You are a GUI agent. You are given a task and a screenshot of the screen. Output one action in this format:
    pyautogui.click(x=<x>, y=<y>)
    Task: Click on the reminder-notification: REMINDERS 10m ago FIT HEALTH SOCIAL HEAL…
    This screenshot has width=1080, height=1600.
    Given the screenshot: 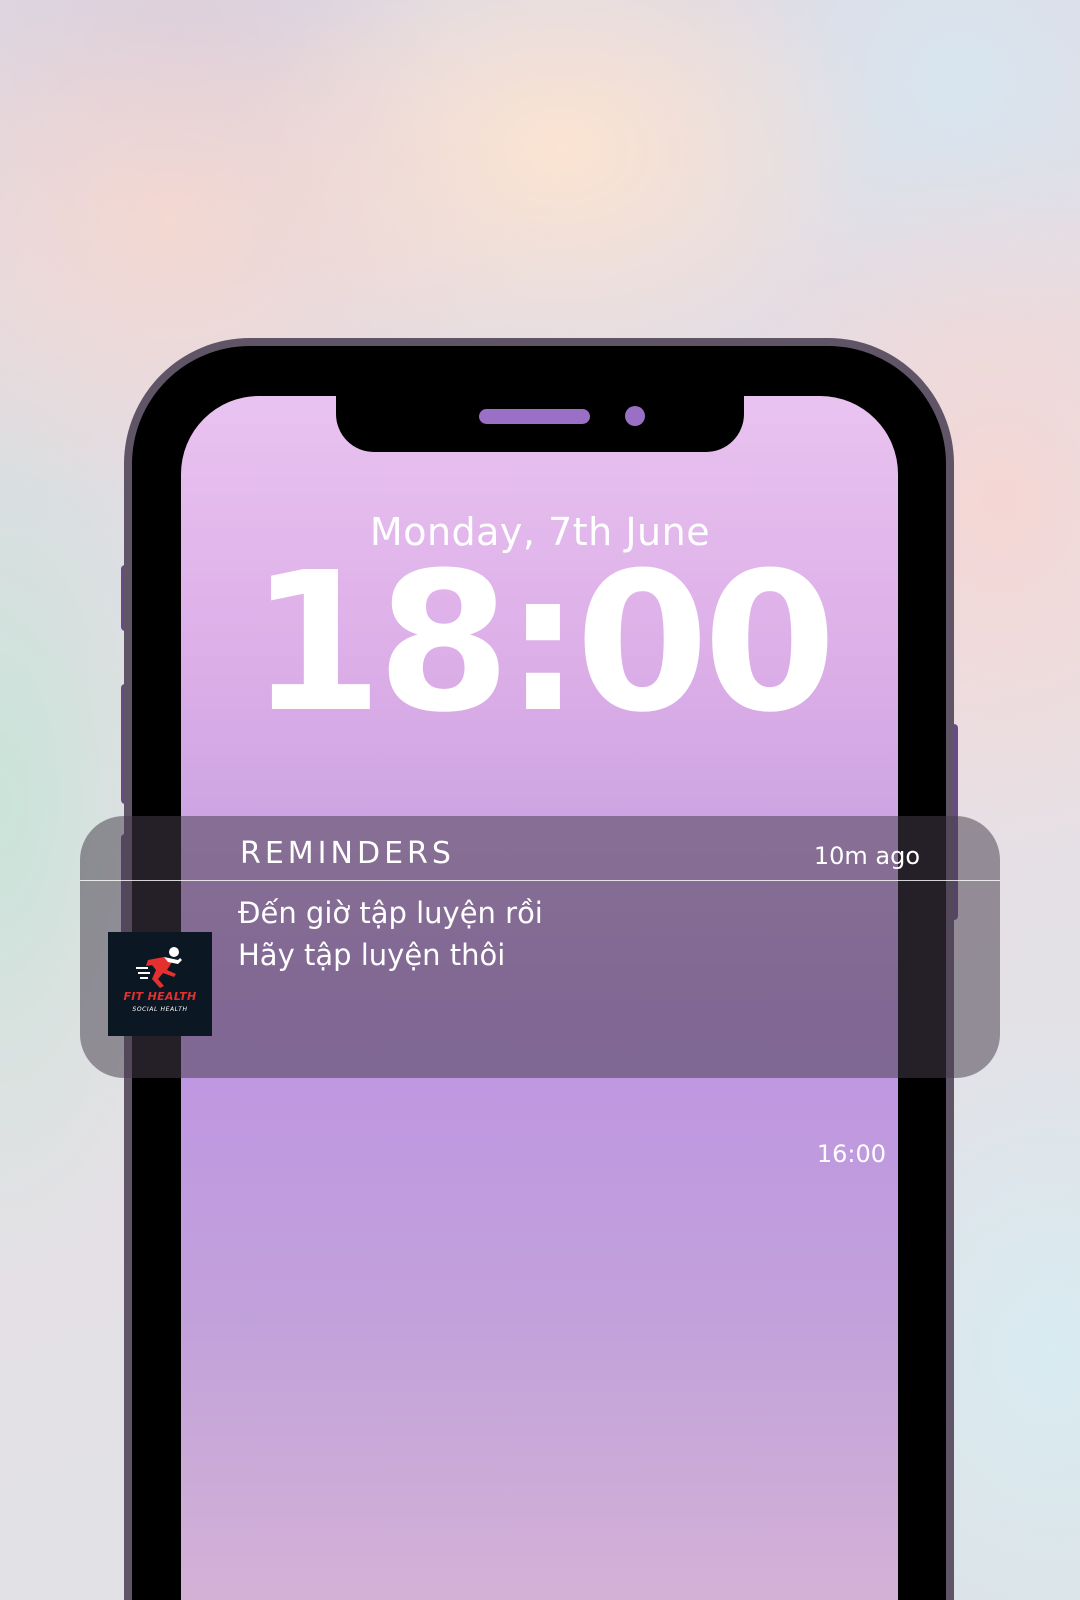 What is the action you would take?
    pyautogui.click(x=540, y=947)
    